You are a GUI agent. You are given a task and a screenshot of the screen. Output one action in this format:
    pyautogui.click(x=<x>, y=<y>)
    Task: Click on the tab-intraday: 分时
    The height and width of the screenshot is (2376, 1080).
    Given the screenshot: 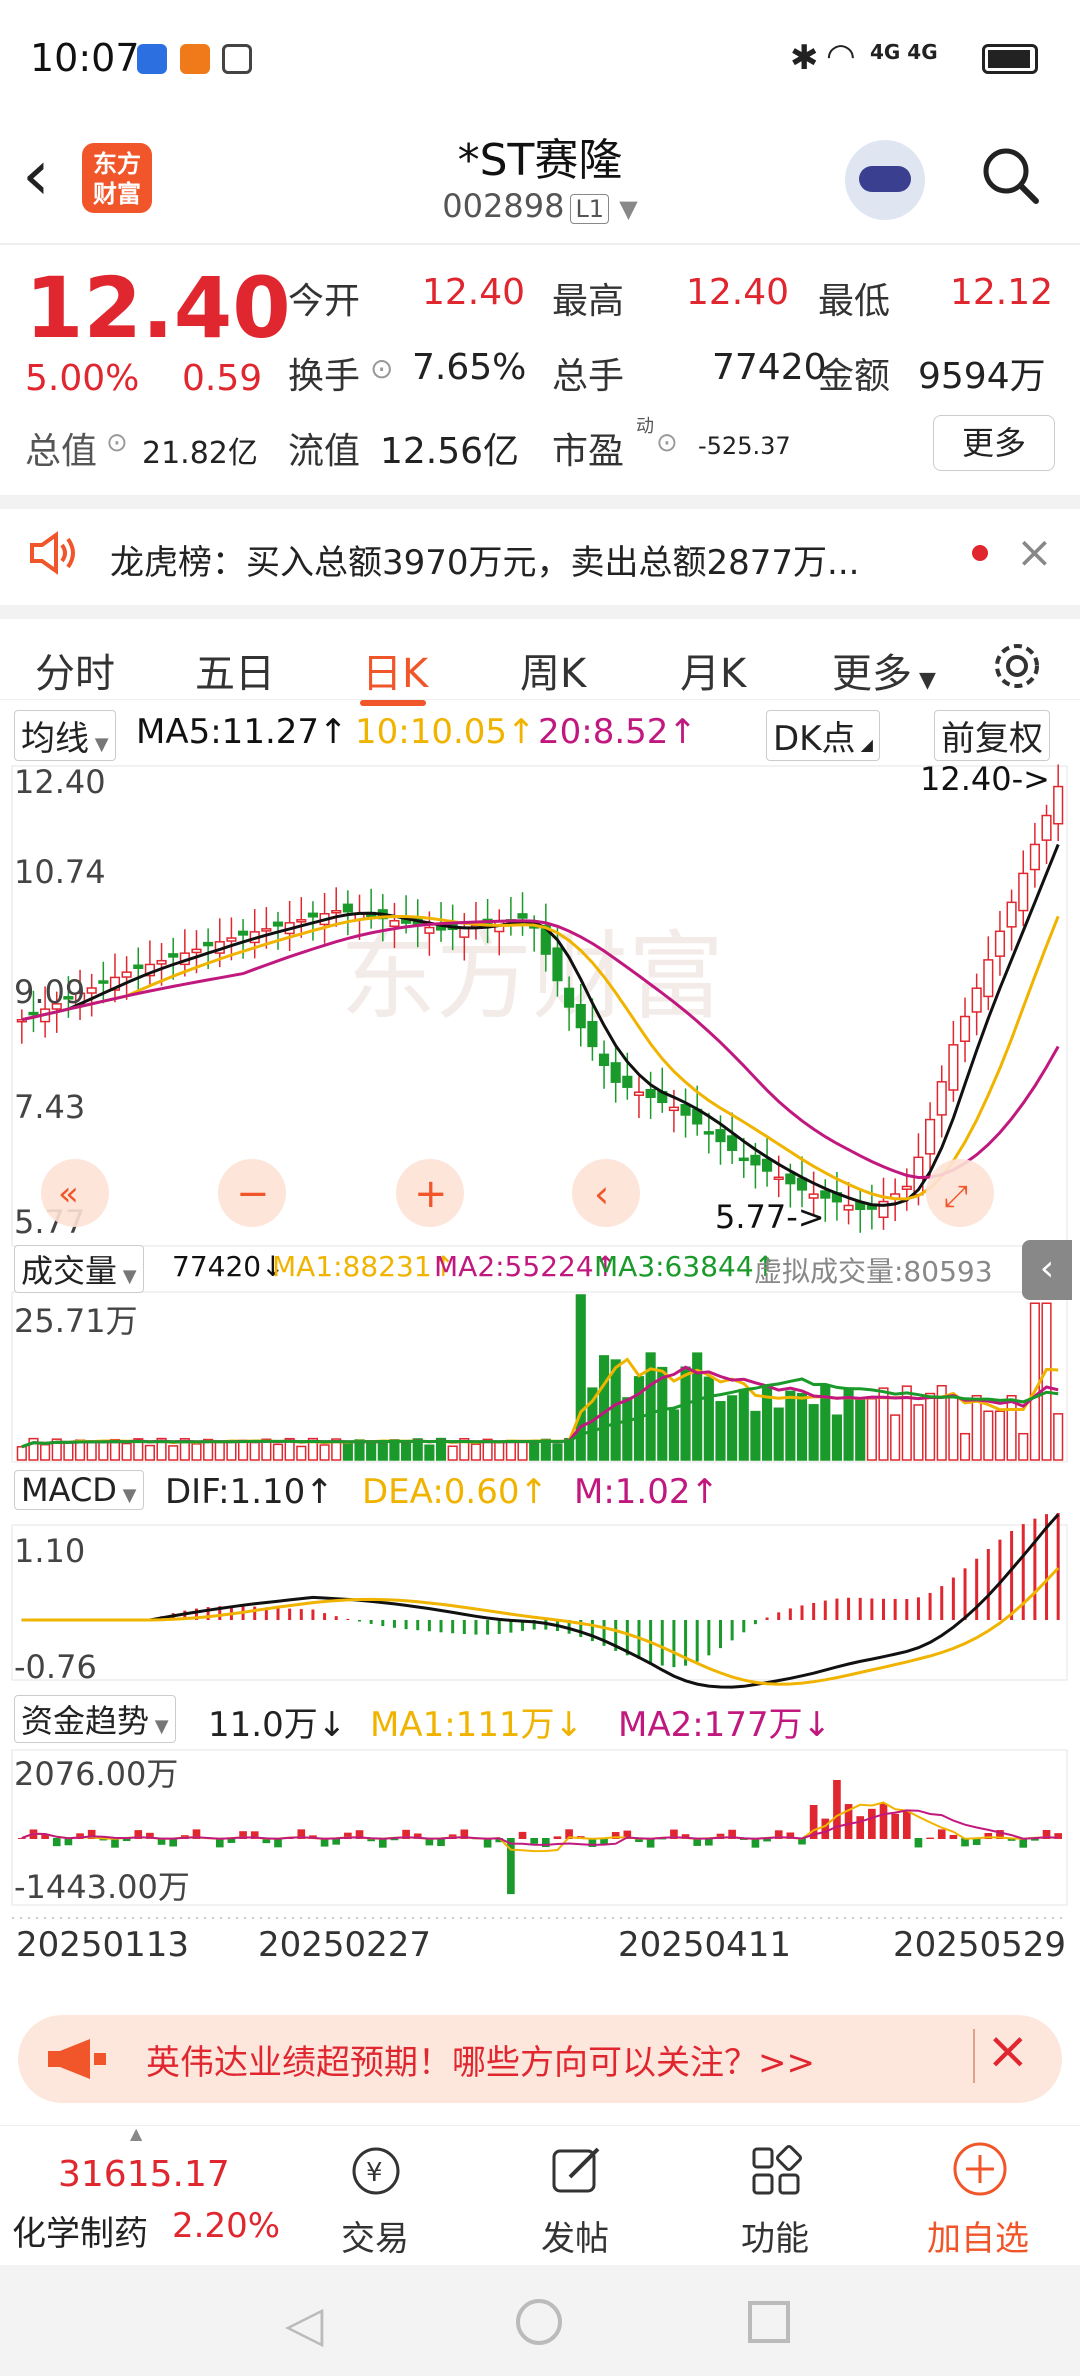 What is the action you would take?
    pyautogui.click(x=75, y=670)
    